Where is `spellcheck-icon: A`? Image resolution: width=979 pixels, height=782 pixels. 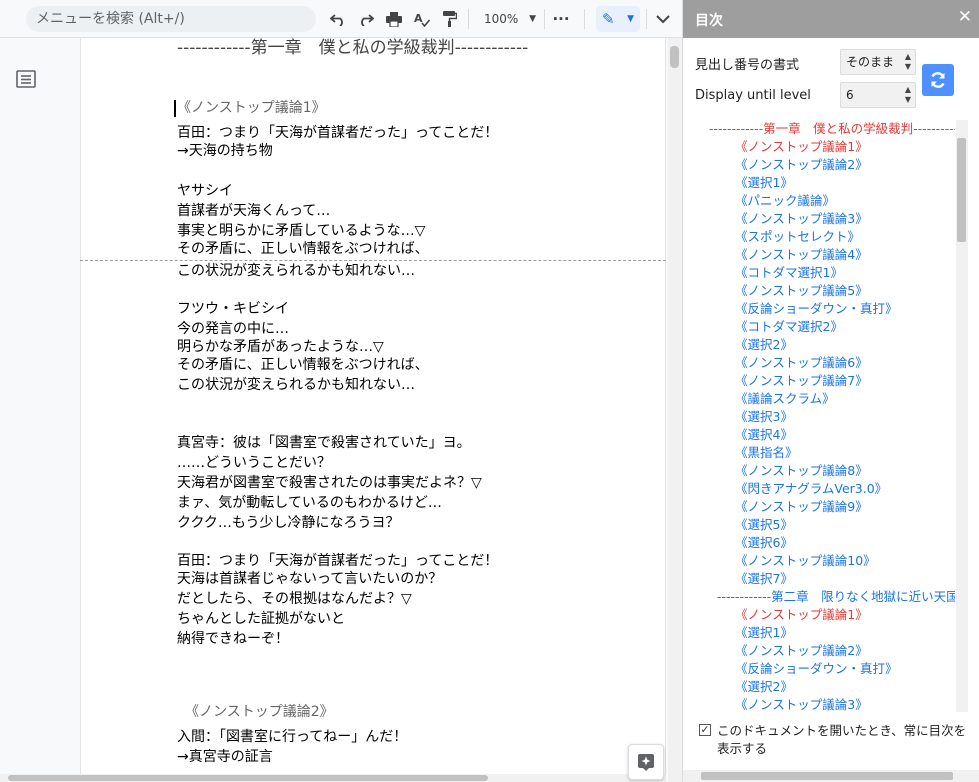 spellcheck-icon: A is located at coordinates (422, 19).